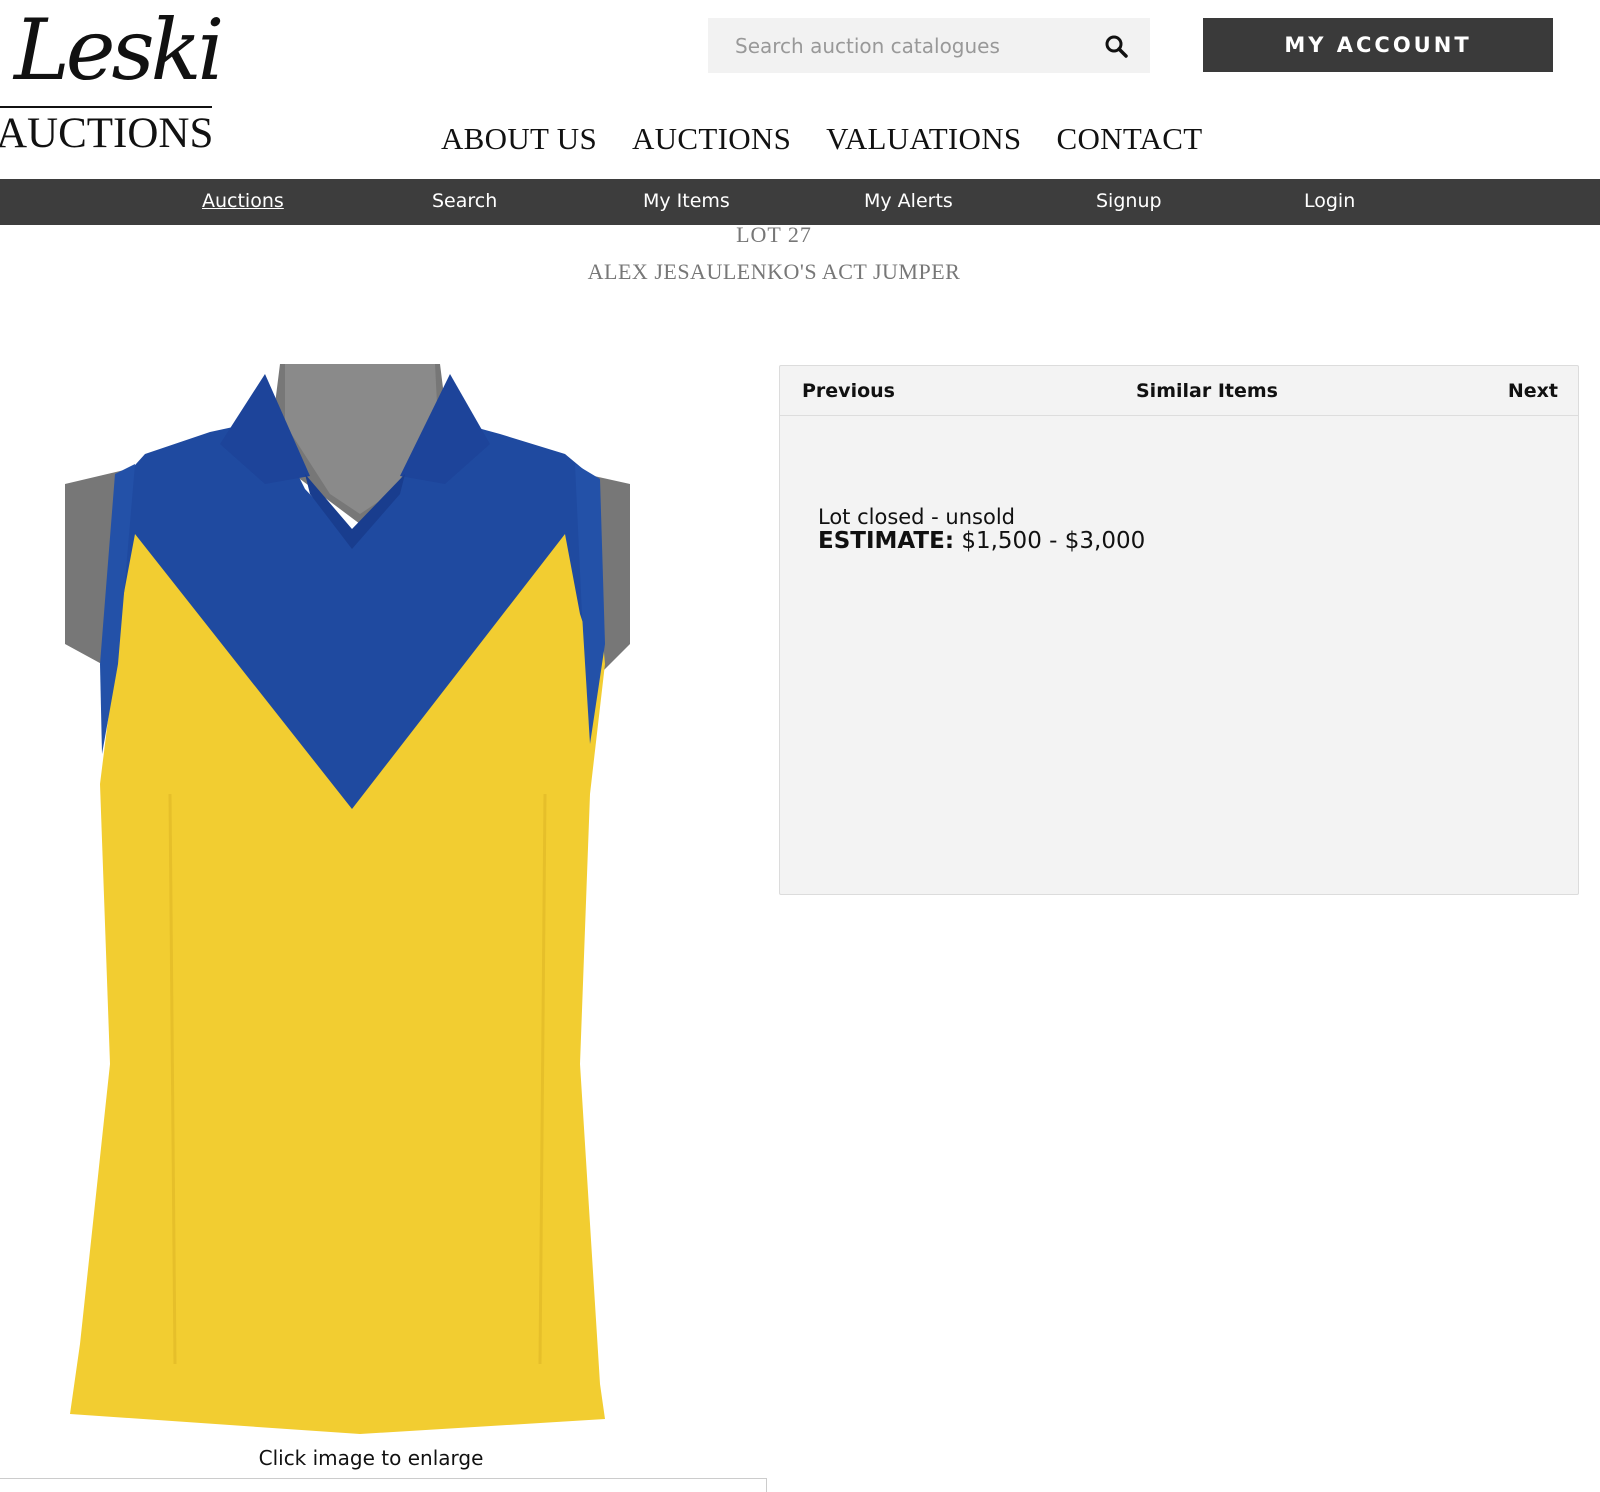 The width and height of the screenshot is (1600, 1492). Describe the element at coordinates (383, 1478) in the screenshot. I see `image-divider` at that location.